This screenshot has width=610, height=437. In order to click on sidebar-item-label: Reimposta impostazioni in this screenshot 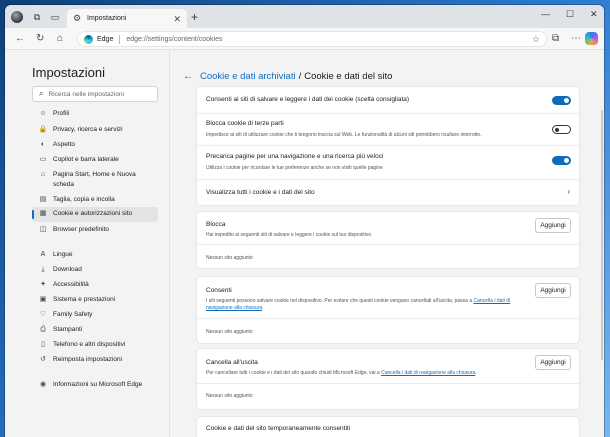, I will do `click(88, 359)`.